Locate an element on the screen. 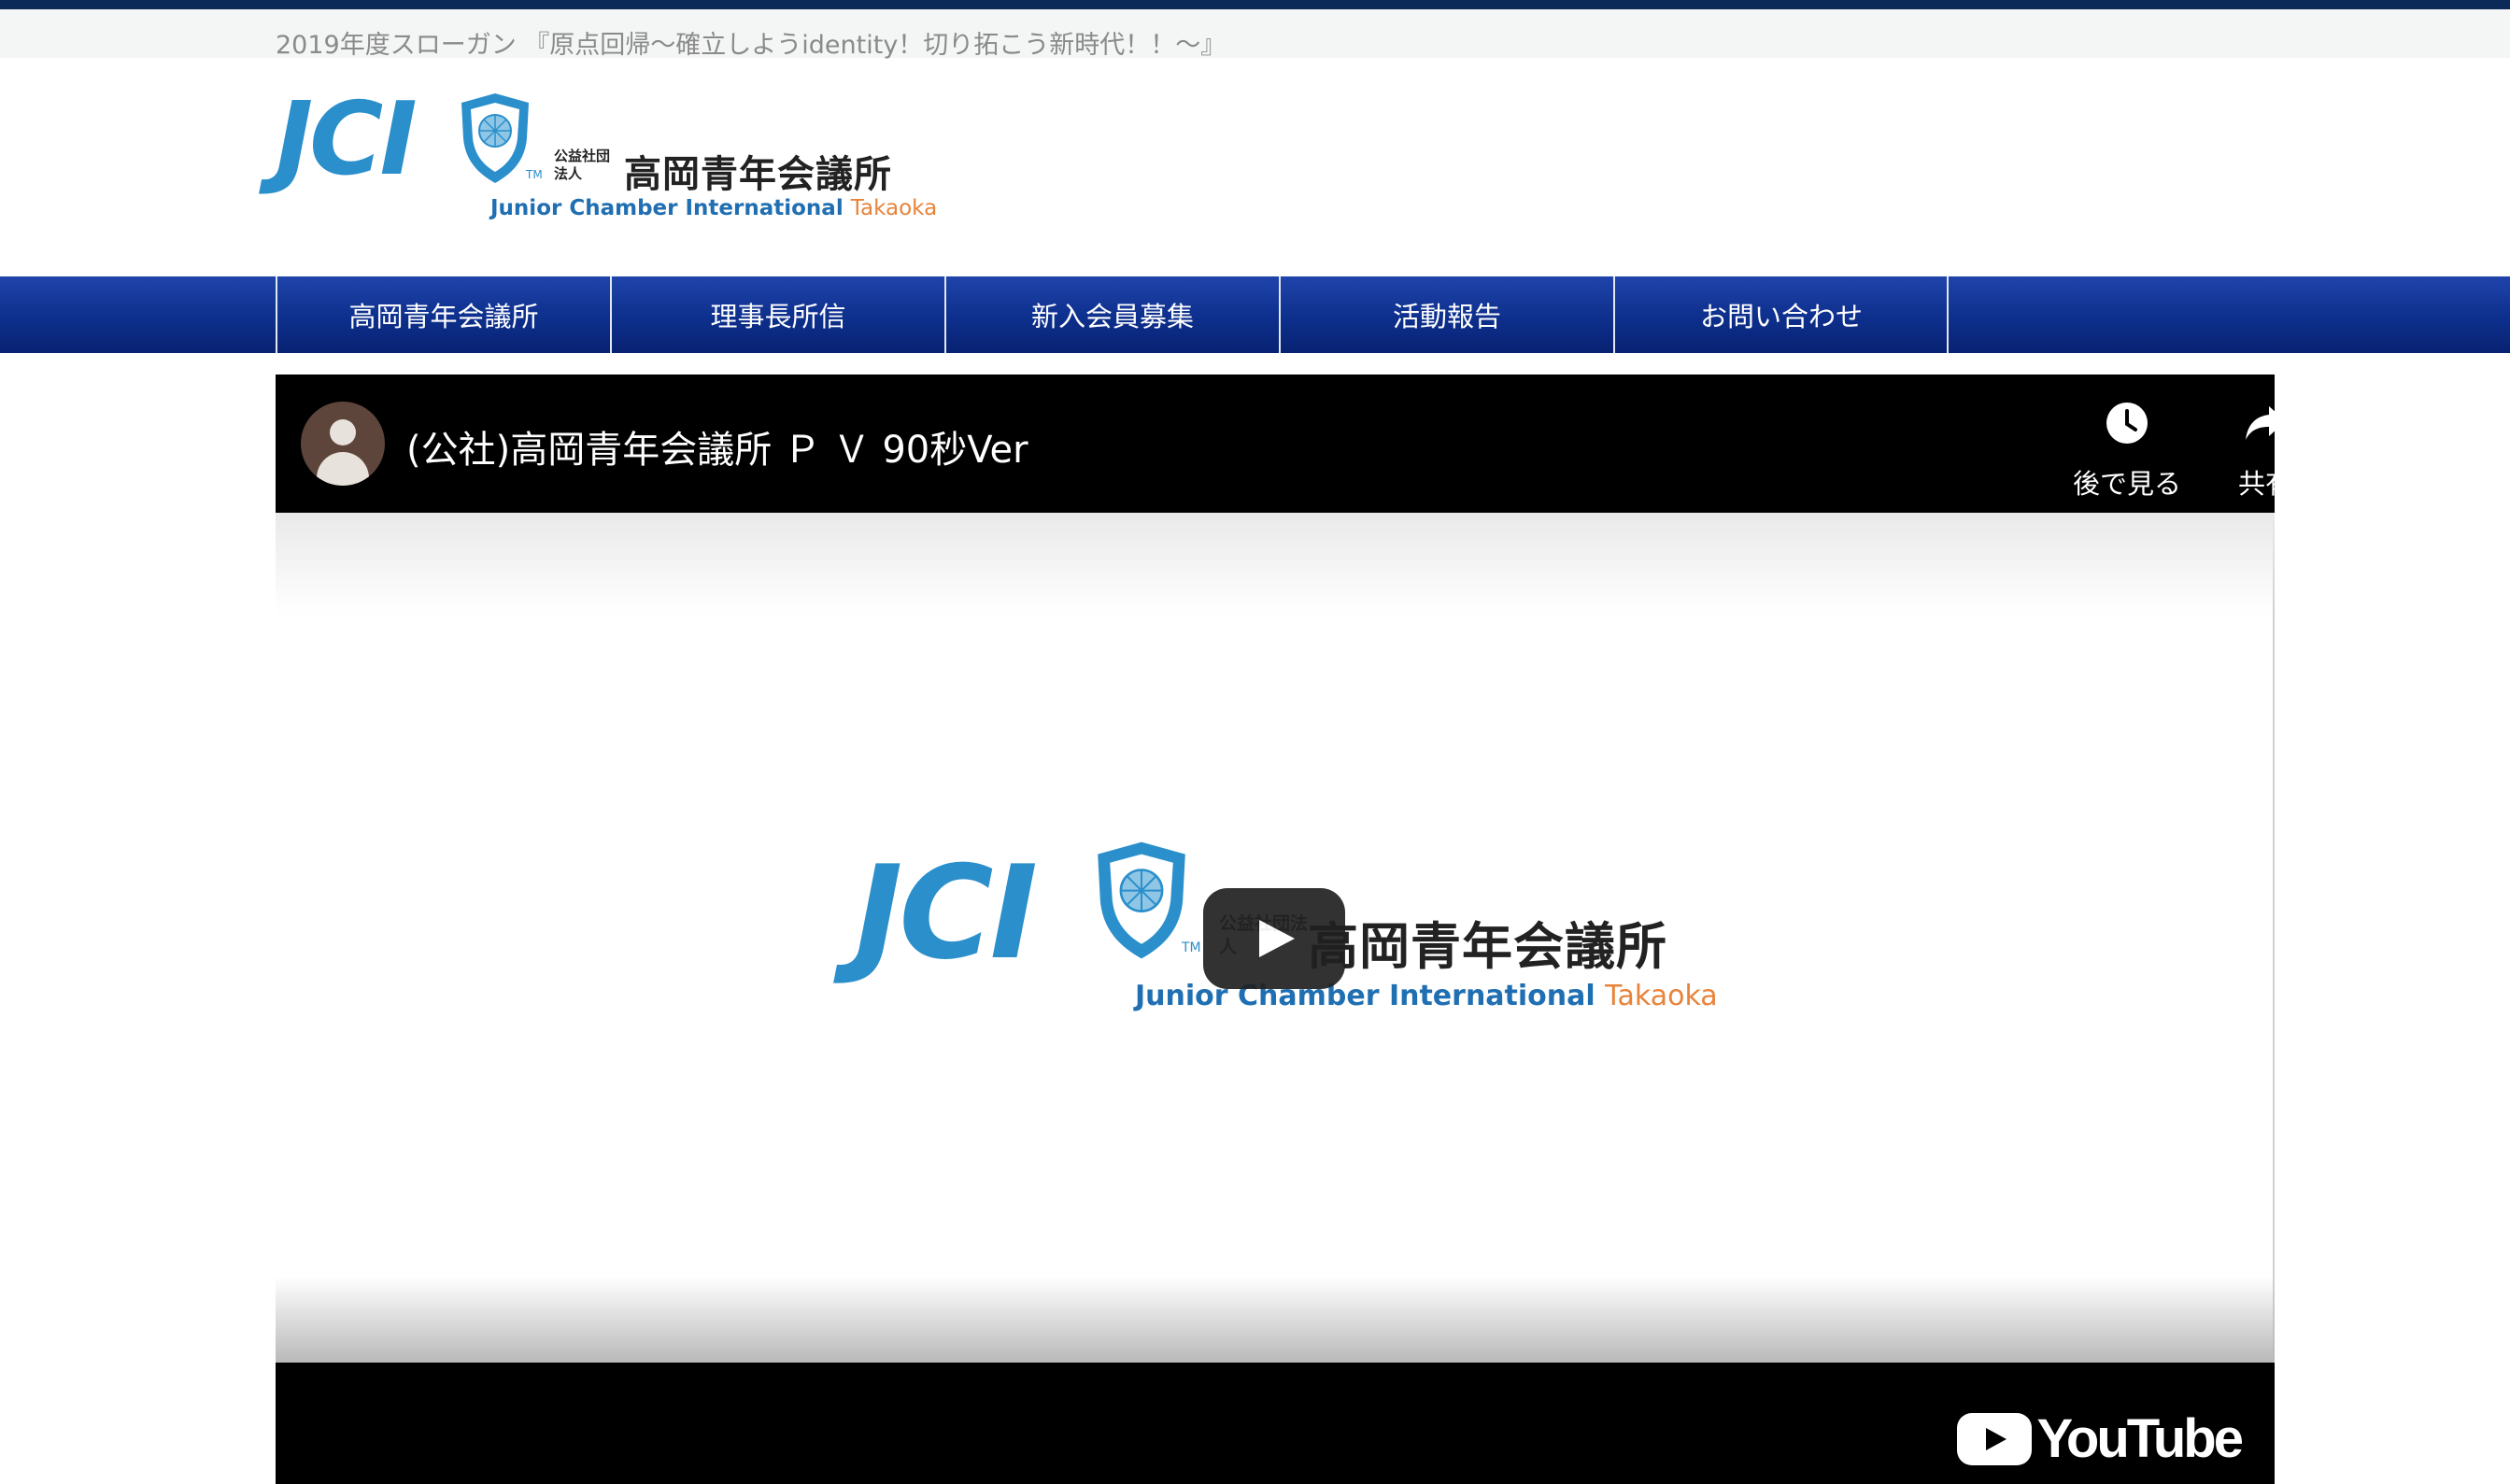 The width and height of the screenshot is (2510, 1484). nav-item-president-policy: 理事長所信 is located at coordinates (777, 314).